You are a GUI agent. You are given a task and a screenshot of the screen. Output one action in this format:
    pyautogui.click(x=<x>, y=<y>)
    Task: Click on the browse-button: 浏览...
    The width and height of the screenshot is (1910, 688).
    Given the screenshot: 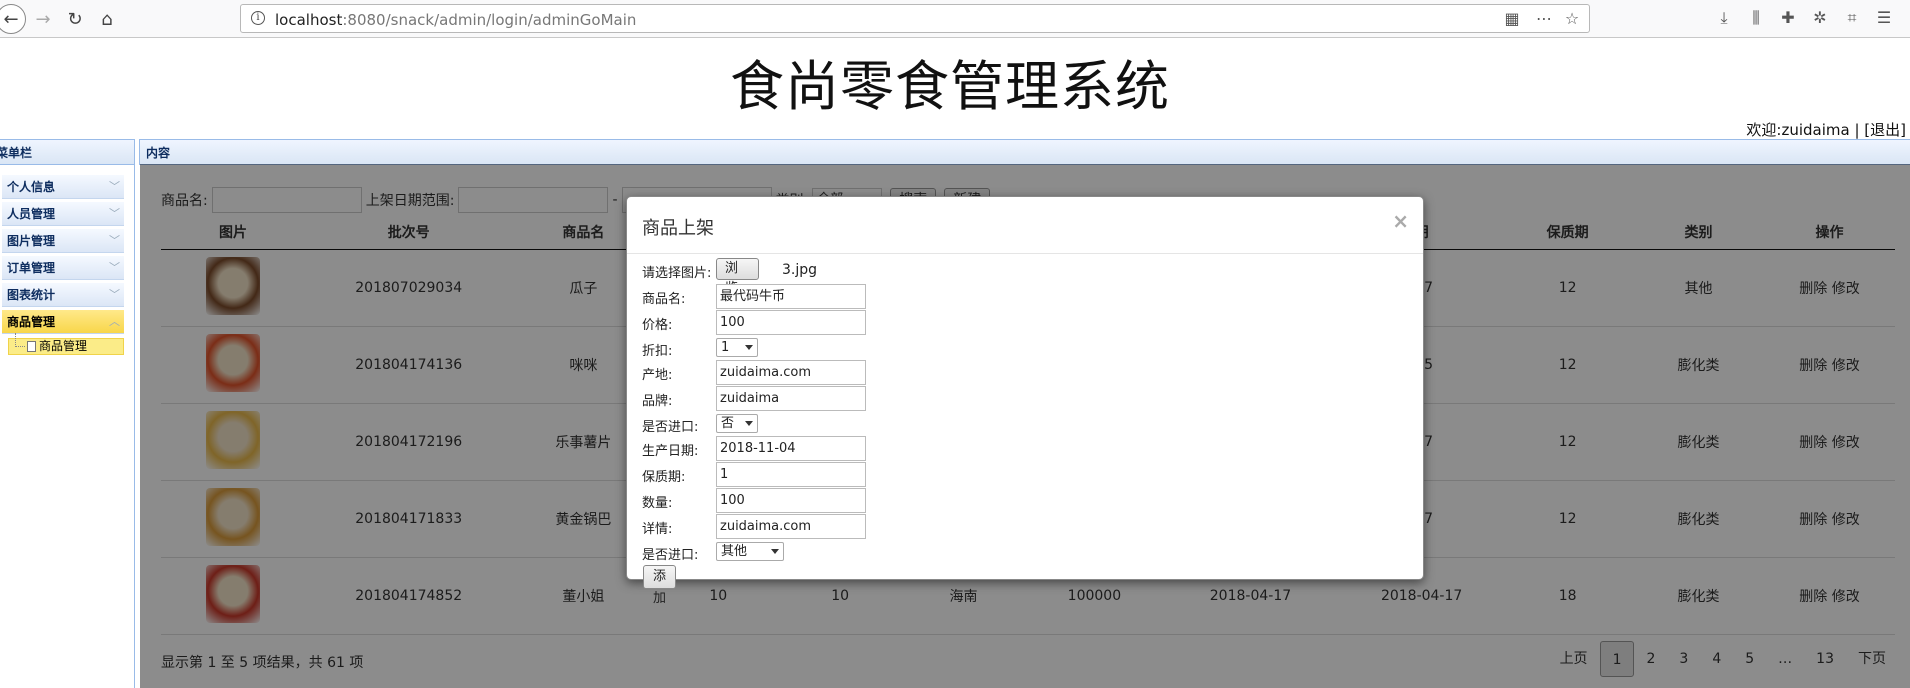 What is the action you would take?
    pyautogui.click(x=738, y=277)
    